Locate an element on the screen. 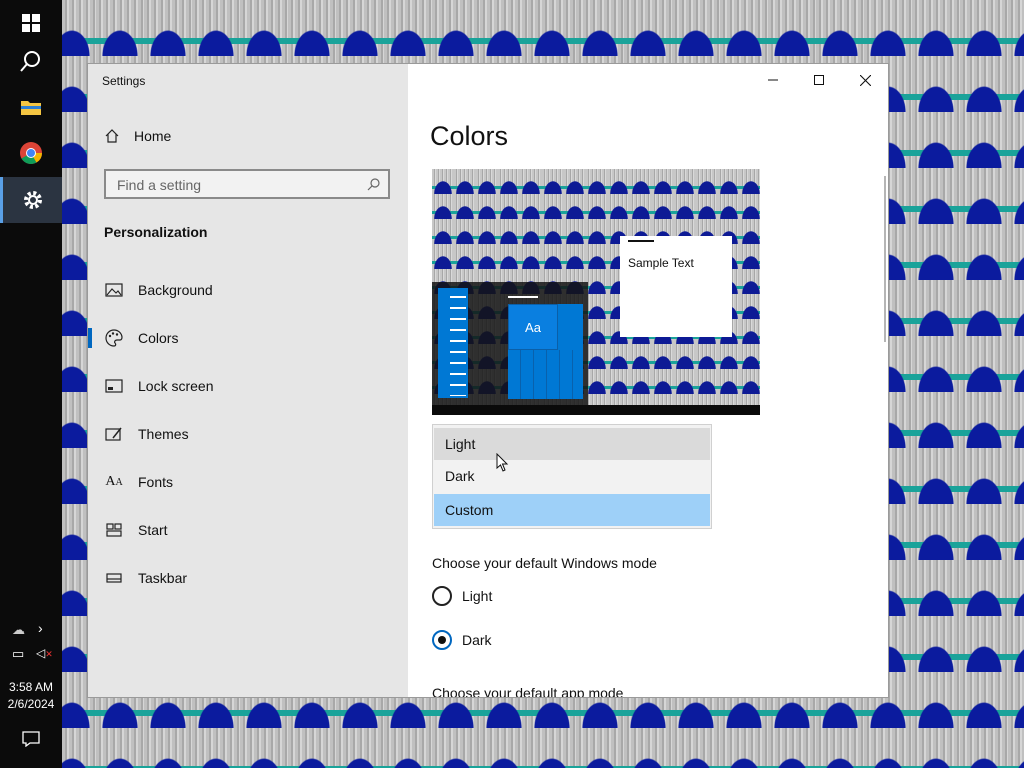 Image resolution: width=1024 pixels, height=768 pixels. sidebar-item-label: Themes is located at coordinates (163, 434).